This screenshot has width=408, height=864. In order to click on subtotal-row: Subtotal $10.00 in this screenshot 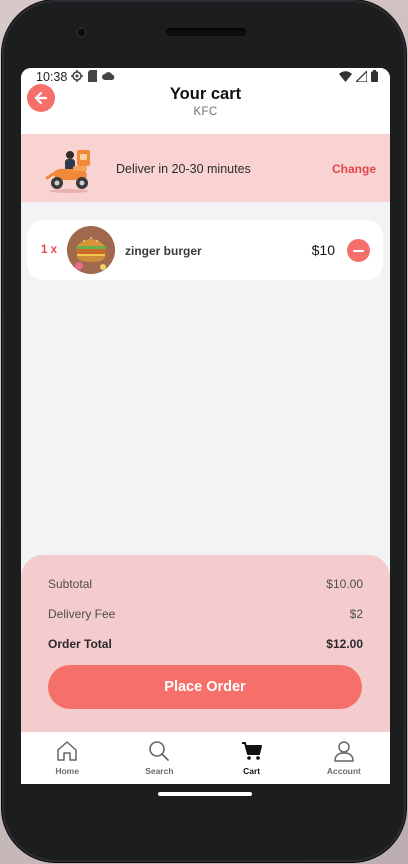, I will do `click(205, 584)`.